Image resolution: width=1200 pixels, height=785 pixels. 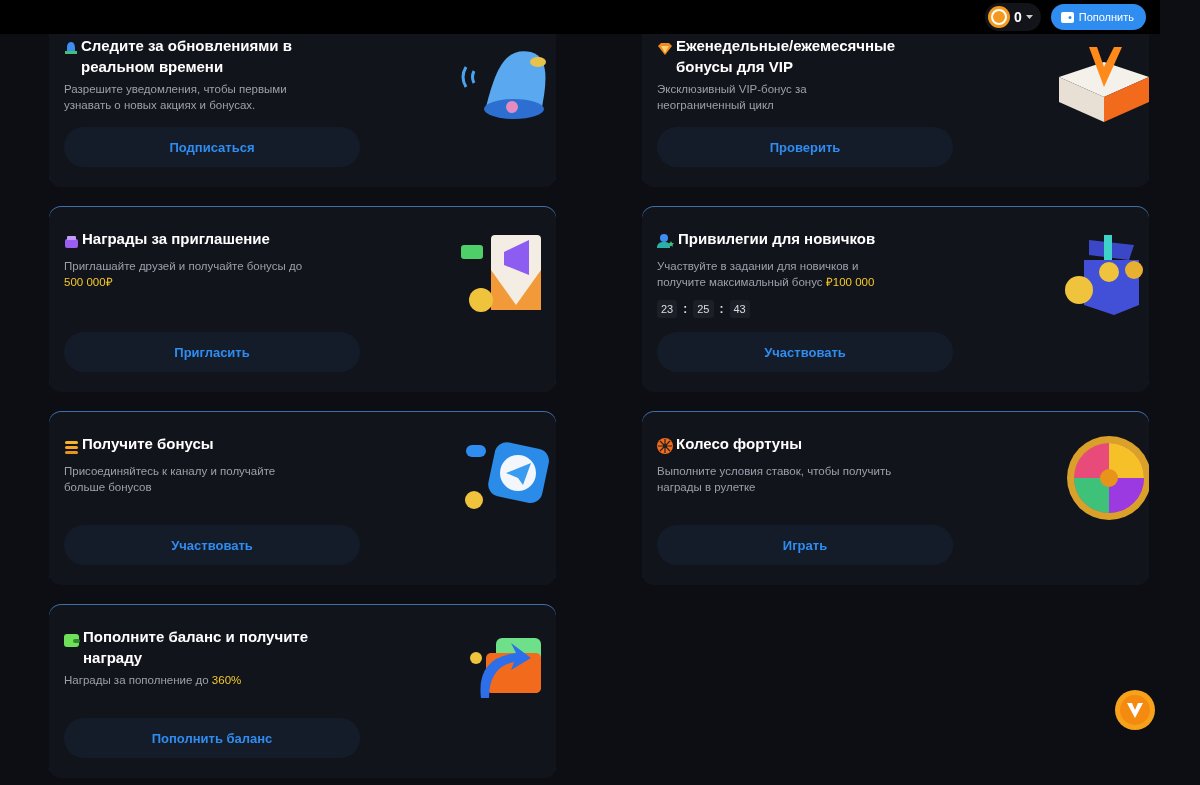 What do you see at coordinates (665, 446) in the screenshot?
I see `wheel-icon` at bounding box center [665, 446].